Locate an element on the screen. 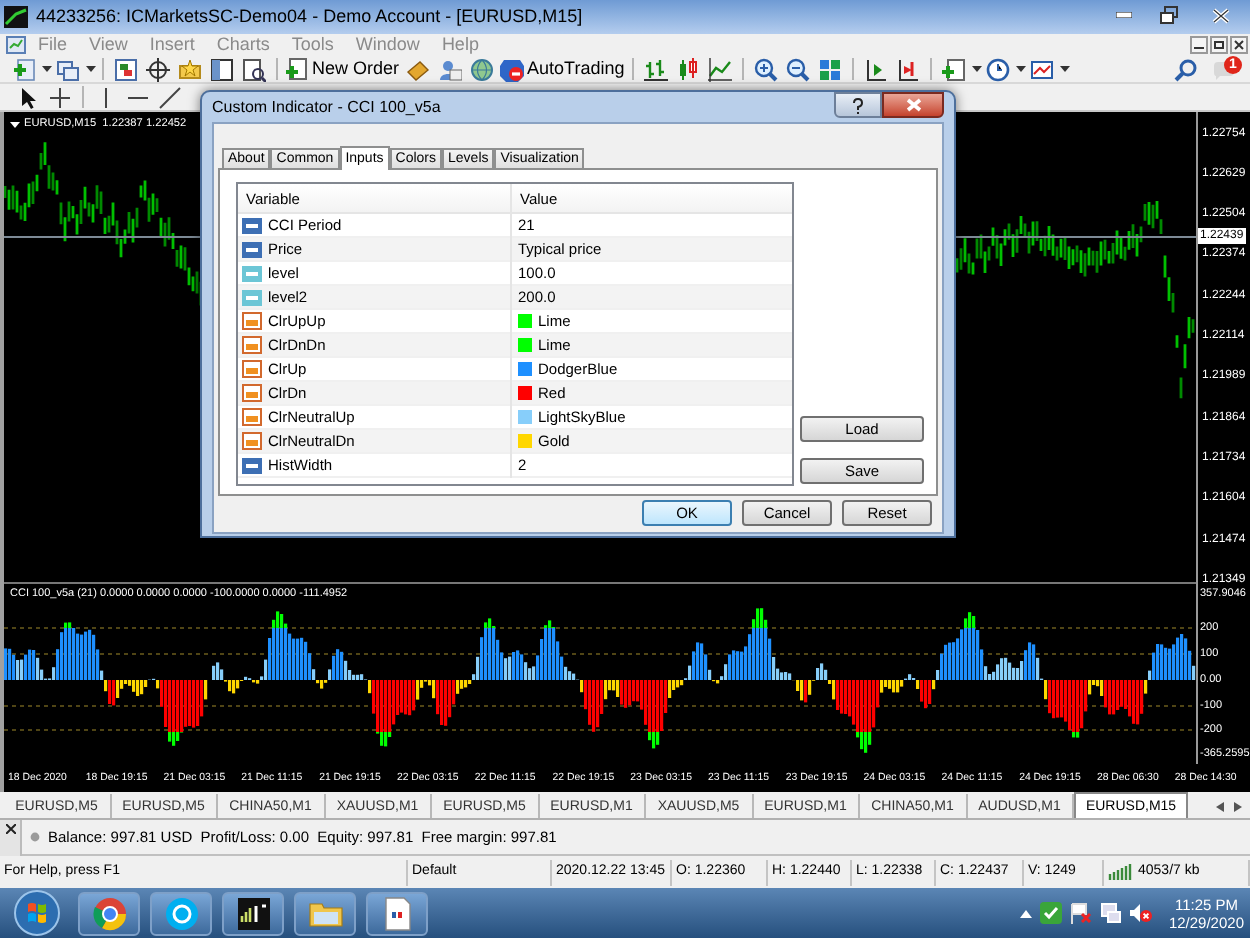 This screenshot has height=938, width=1250. new-order-button: New Order is located at coordinates (343, 69).